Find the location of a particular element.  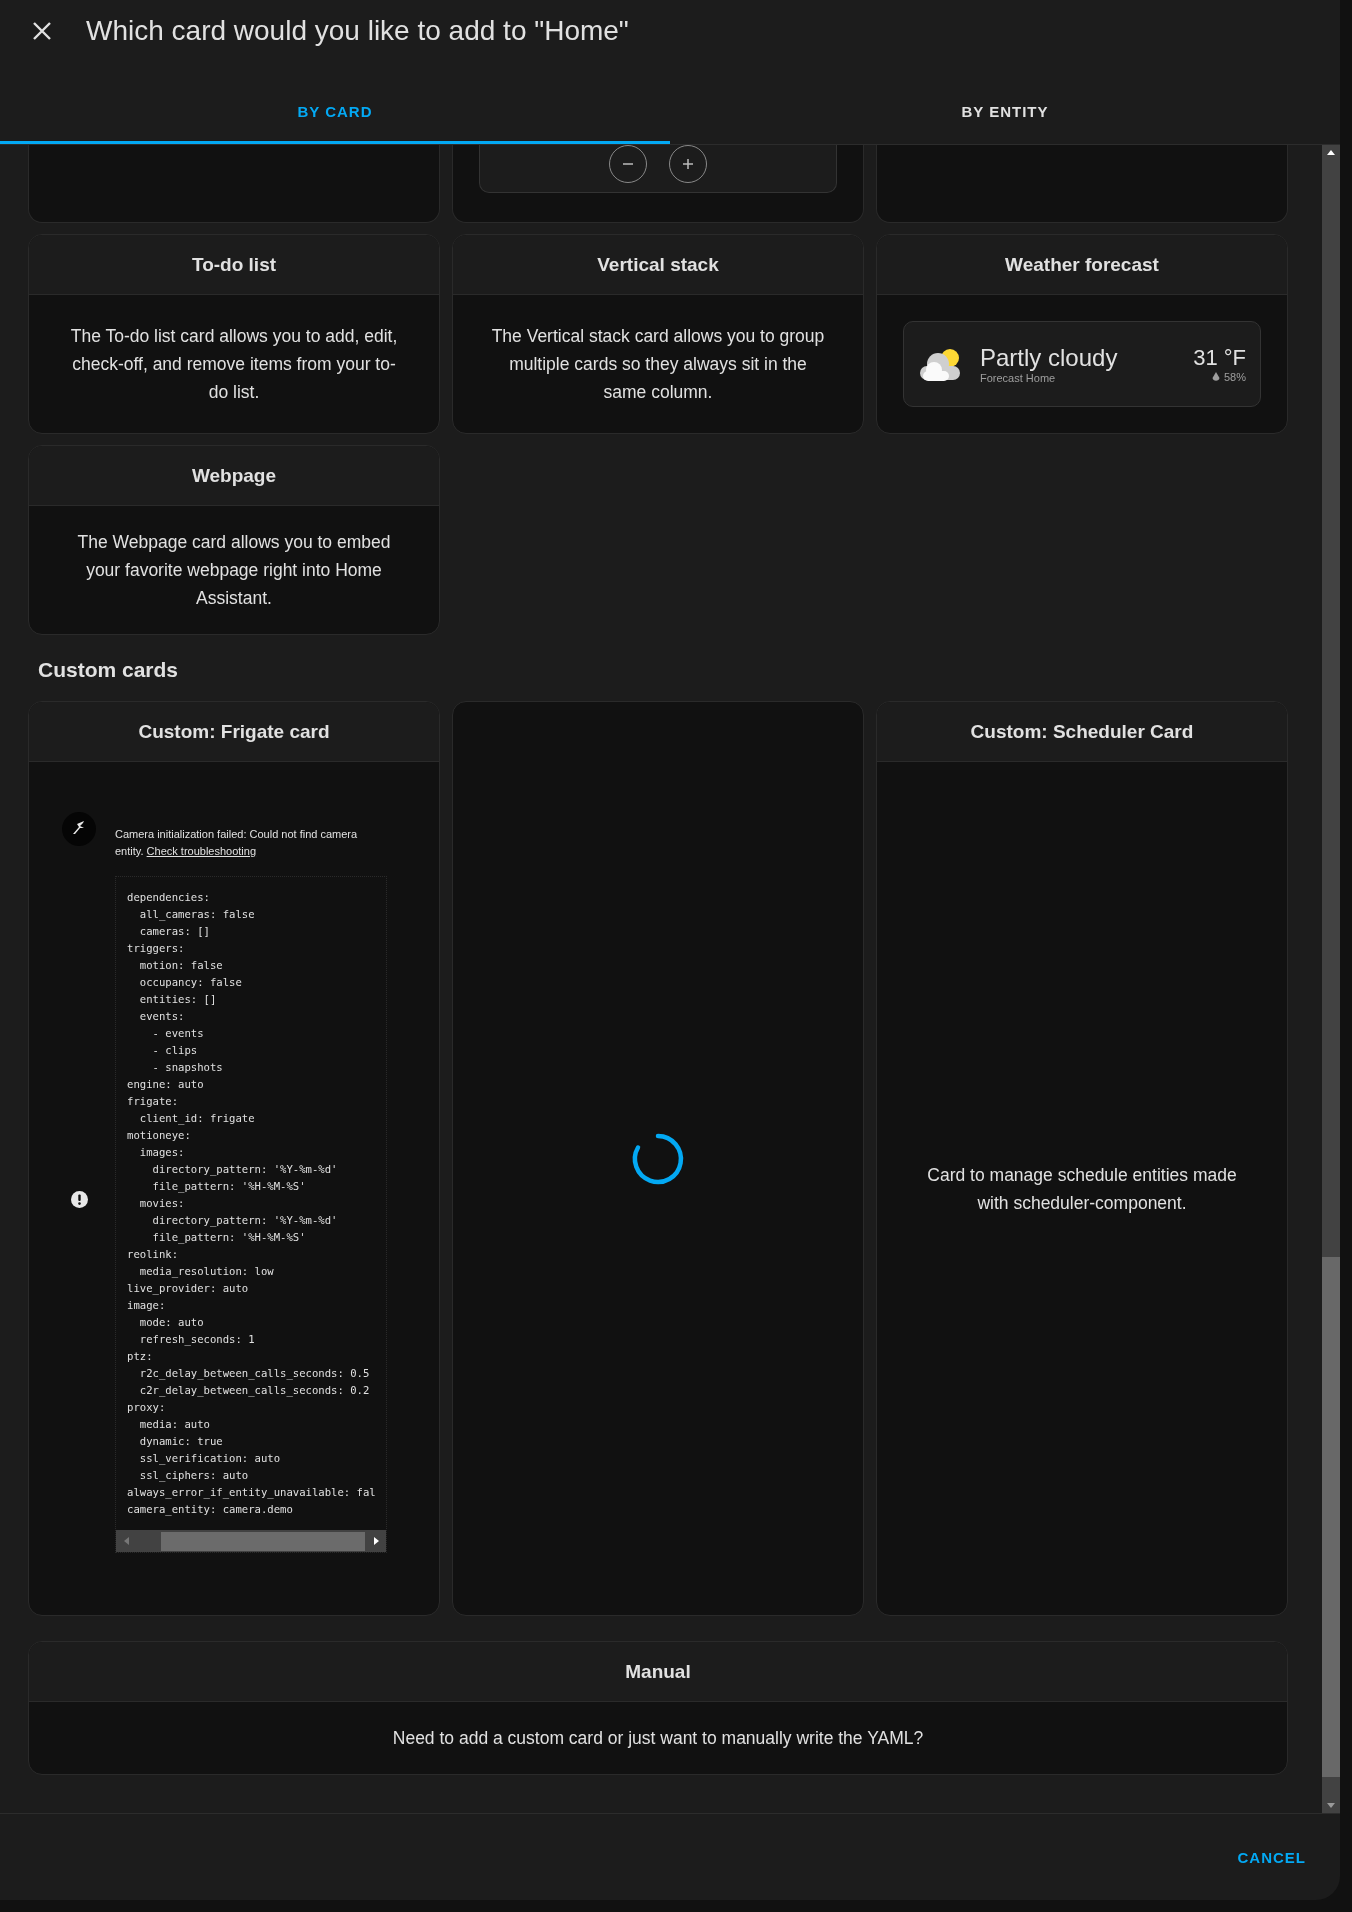

config-code: dependencies: all_cameras: false cameras: [] triggers: motion: false occupancy: false entities: [] events: - events - clips - snapshots engine: auto frigate: client_id: frigate motioneye: images: directory_pattern: '%Y-%m-%d' file_pattern: '%H-%M-%S' movies: directory_pattern: '%Y-%m-%d' file_pattern: '%H-%M-%S' reolink: media_resolution: low live_provider: auto image: mode: auto refresh_seconds: 1 ptz: r2c_delay_between_calls_seconds: 0.5 c2r_delay_between_calls_seconds: 0.2 proxy: media: auto dynamic: true ssl_verification: auto ssl_ciphers: auto always_error_if_entity_unavailable: fal camera_entity: camera.demo is located at coordinates (251, 1204).